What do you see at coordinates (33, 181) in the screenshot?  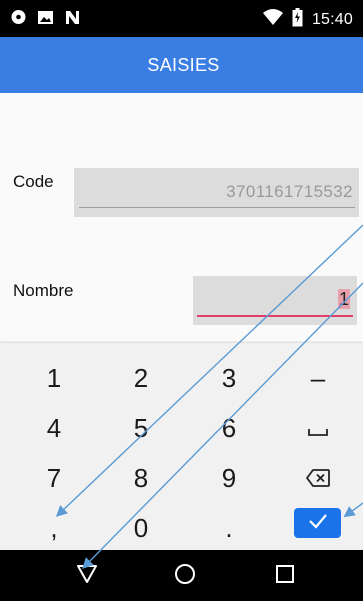 I see `code-label: Code` at bounding box center [33, 181].